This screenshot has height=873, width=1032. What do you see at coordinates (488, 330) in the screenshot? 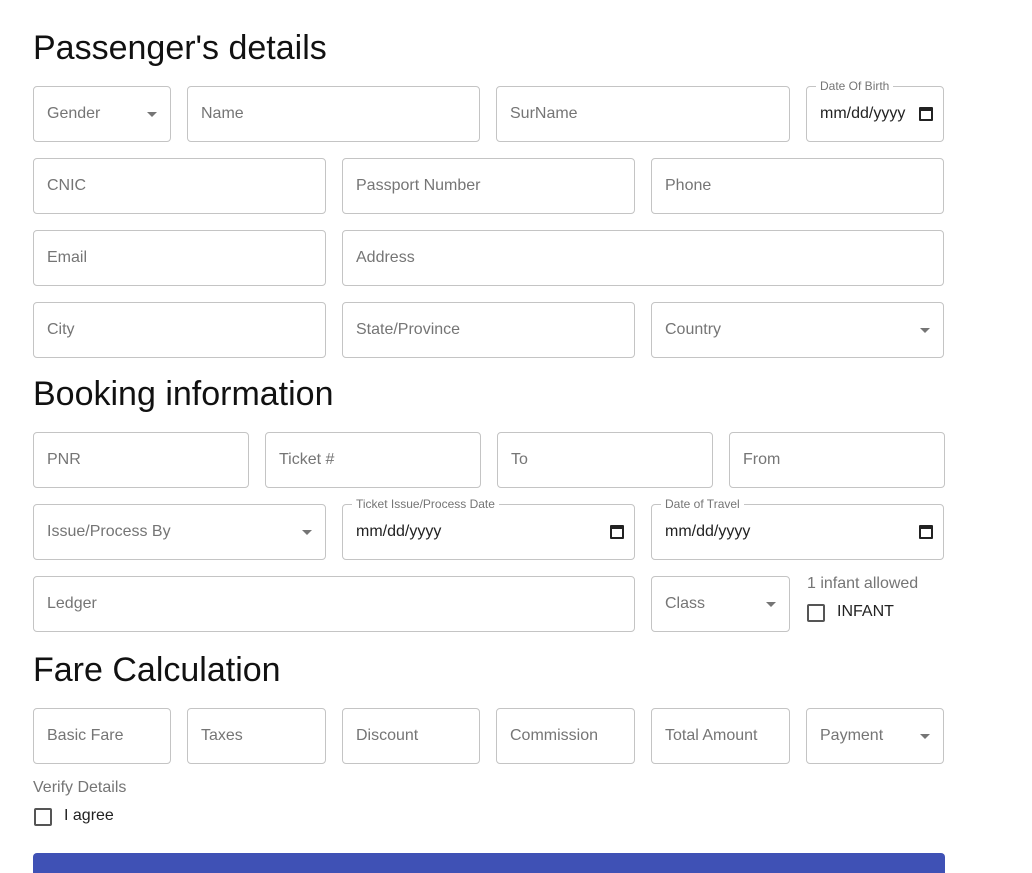
I see `state-input: State/Province` at bounding box center [488, 330].